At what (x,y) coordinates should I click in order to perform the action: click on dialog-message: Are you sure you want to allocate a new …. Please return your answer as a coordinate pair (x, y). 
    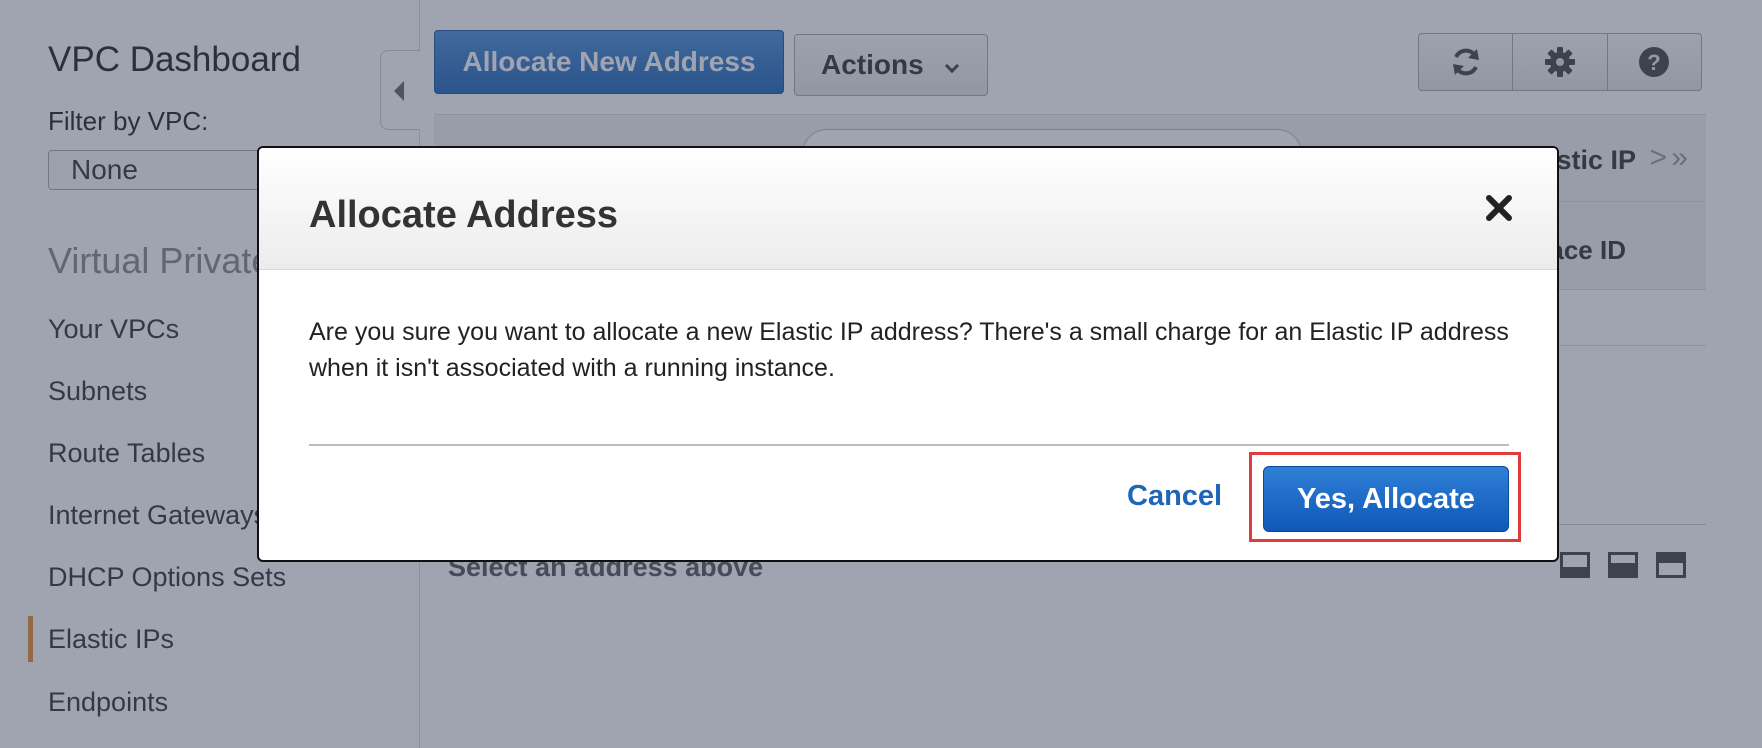
    Looking at the image, I should click on (909, 350).